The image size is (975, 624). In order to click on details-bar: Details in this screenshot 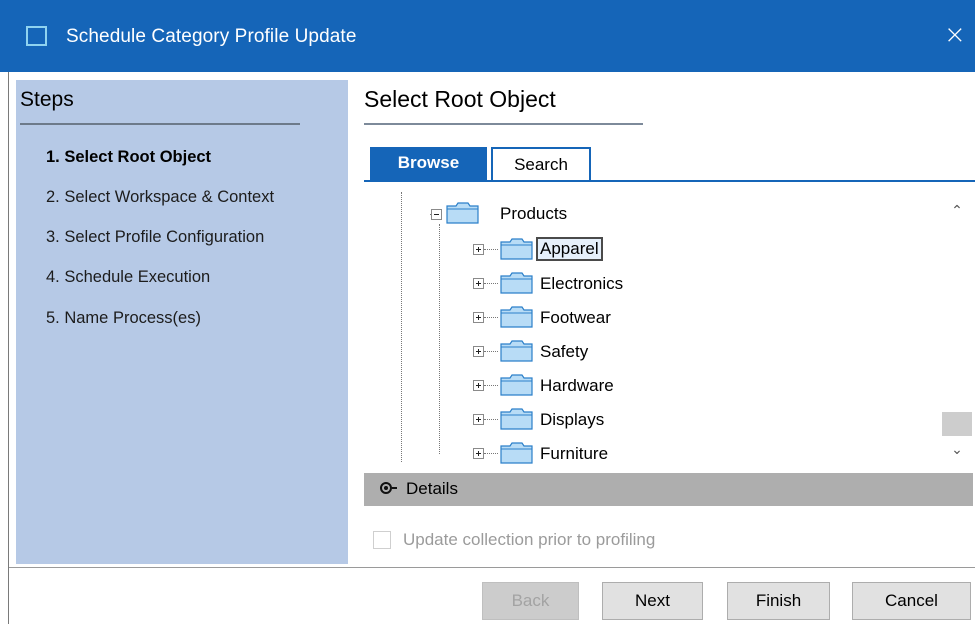, I will do `click(668, 489)`.